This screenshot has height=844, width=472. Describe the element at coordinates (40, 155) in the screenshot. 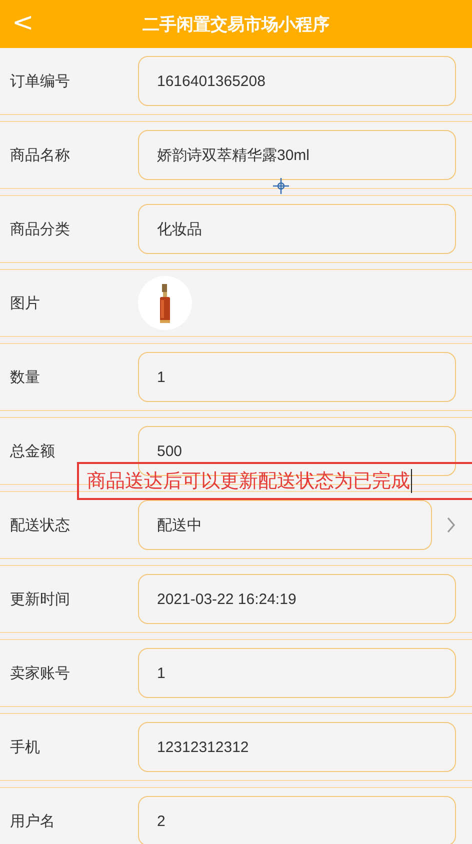

I see `field-label: 商品名称` at that location.